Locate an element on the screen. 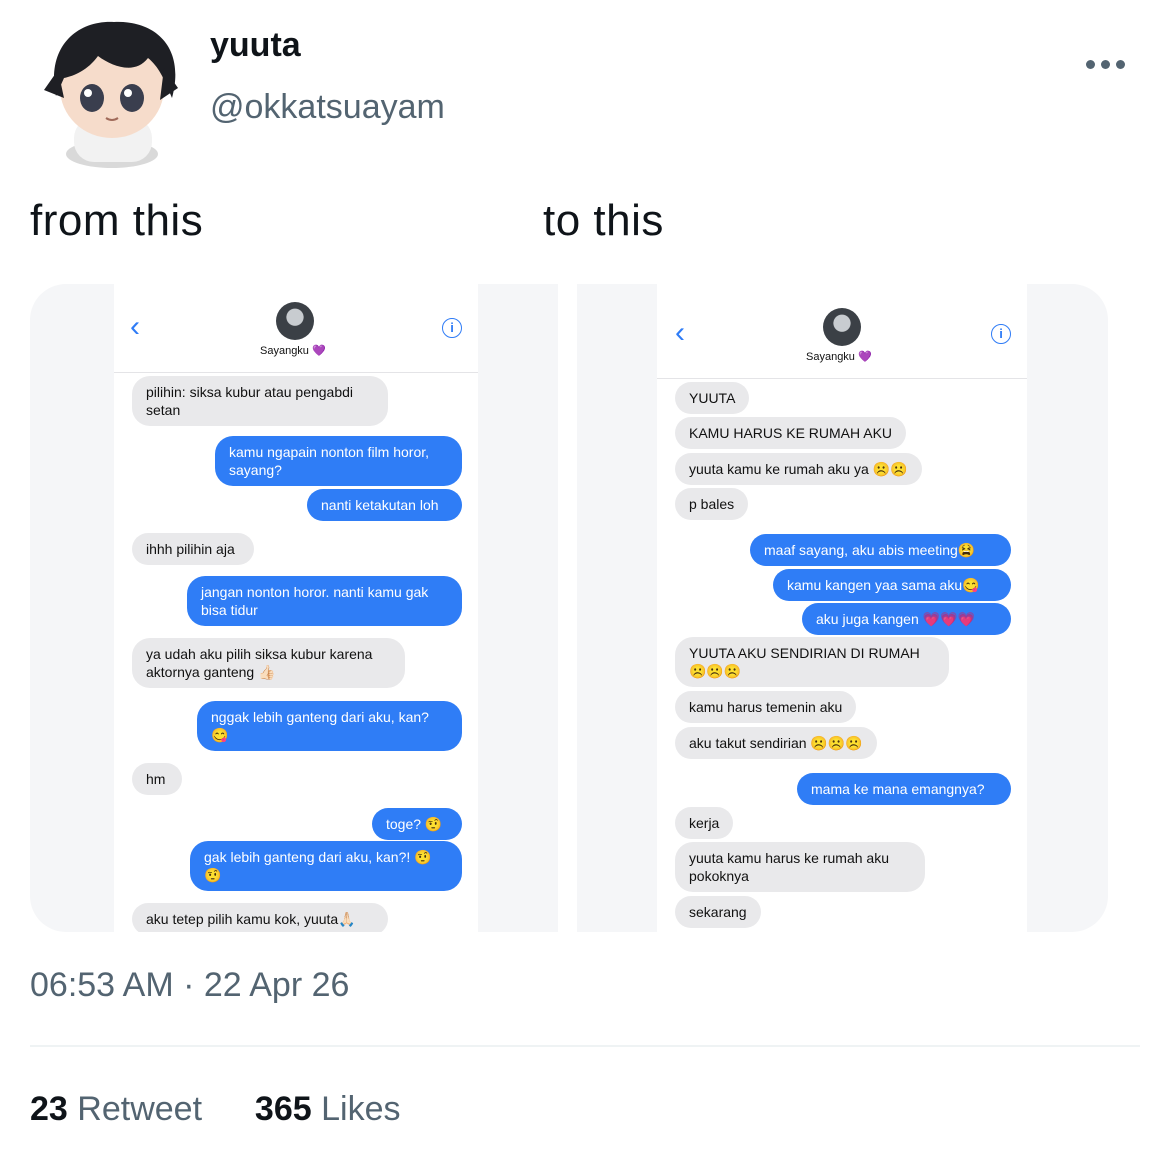 The image size is (1170, 1167). message-bubble: yuuta kamu harus ke rumah aku pokoknya is located at coordinates (800, 867).